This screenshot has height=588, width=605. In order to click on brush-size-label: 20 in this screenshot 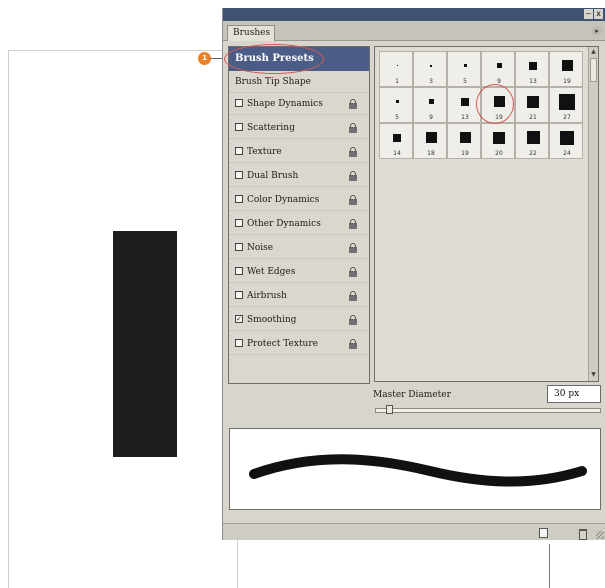, I will do `click(499, 153)`.